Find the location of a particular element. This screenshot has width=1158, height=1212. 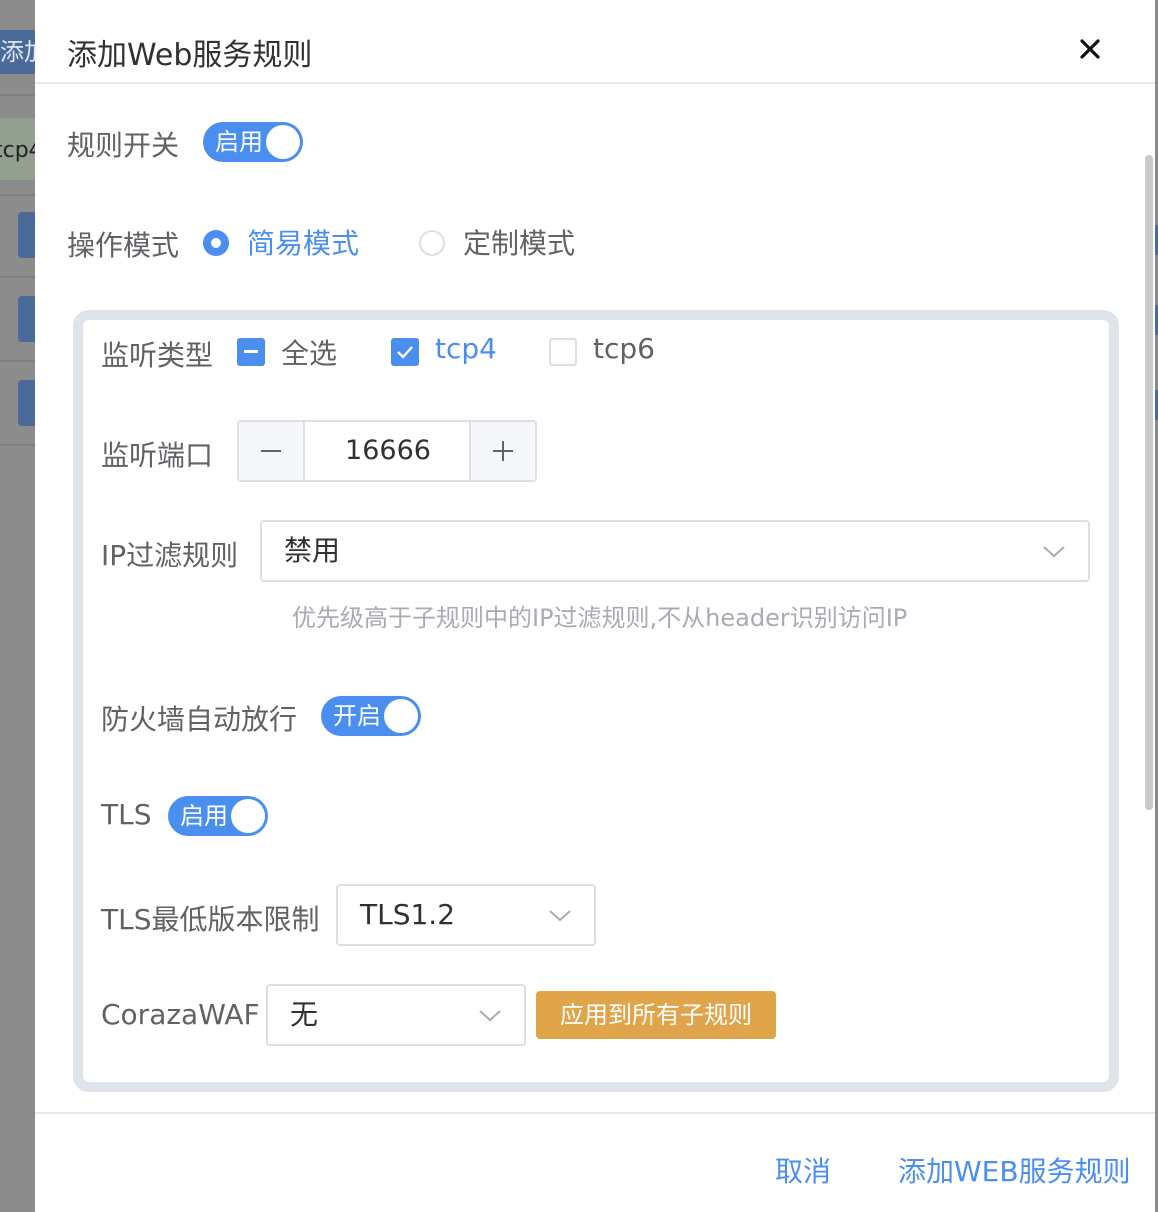

tls-min-version-label: TLS最低版本限制 is located at coordinates (210, 919).